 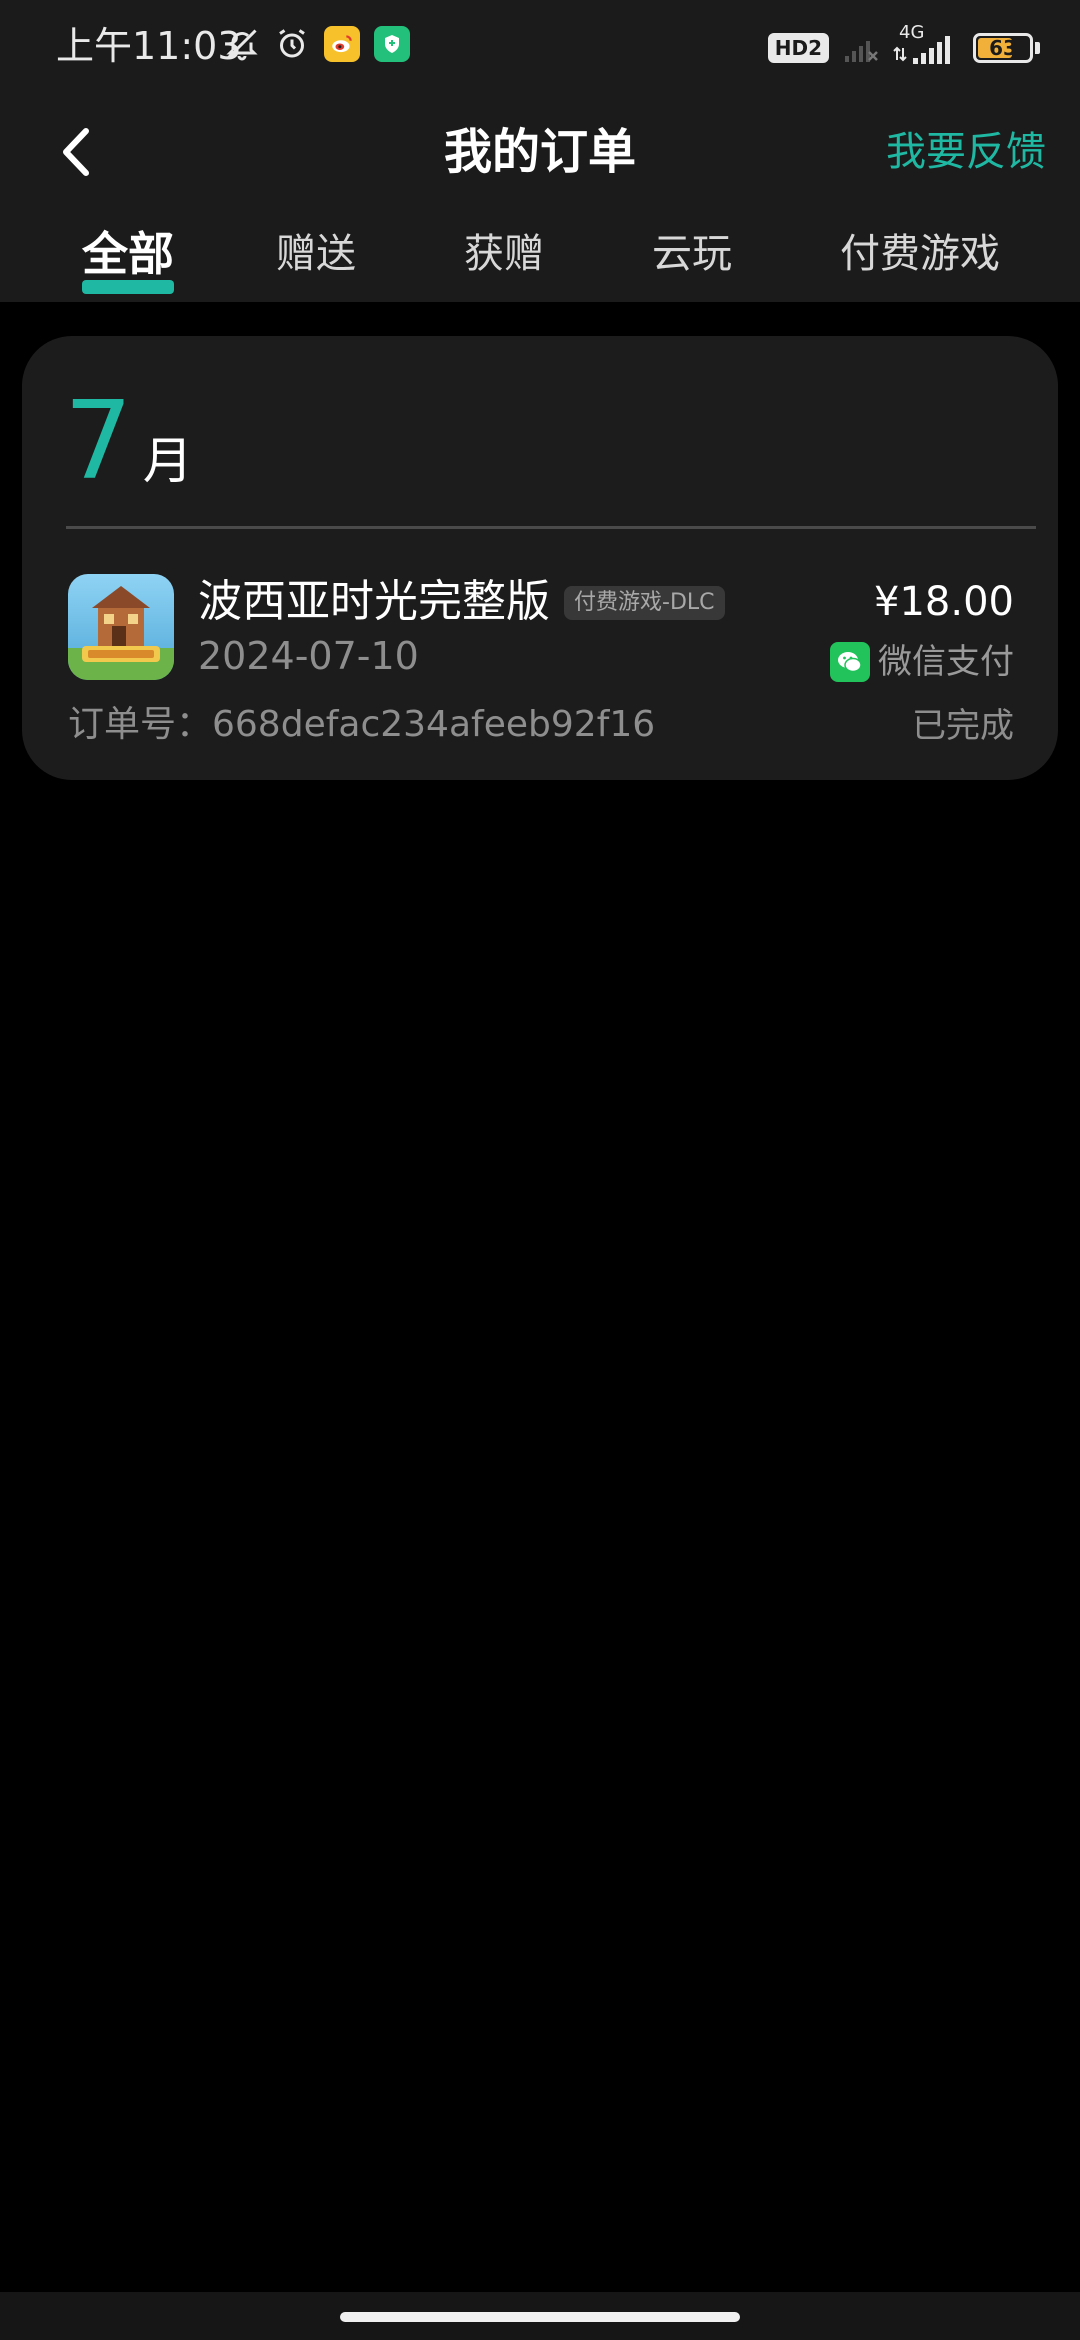 I want to click on payment-method-label: 微信支付, so click(x=946, y=662).